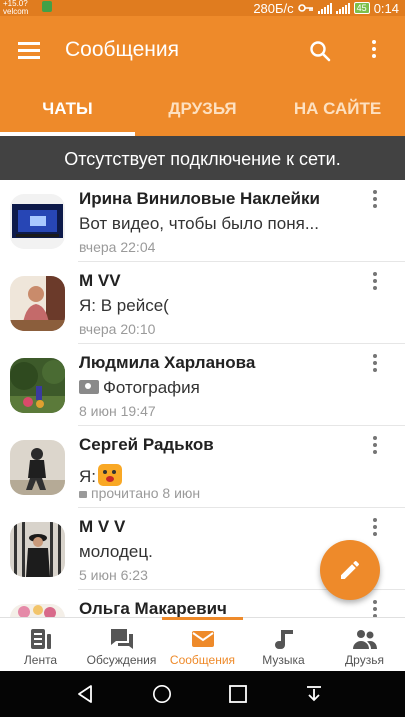 This screenshot has height=717, width=405. What do you see at coordinates (113, 575) in the screenshot?
I see `chat-time: 5 июн 6:23` at bounding box center [113, 575].